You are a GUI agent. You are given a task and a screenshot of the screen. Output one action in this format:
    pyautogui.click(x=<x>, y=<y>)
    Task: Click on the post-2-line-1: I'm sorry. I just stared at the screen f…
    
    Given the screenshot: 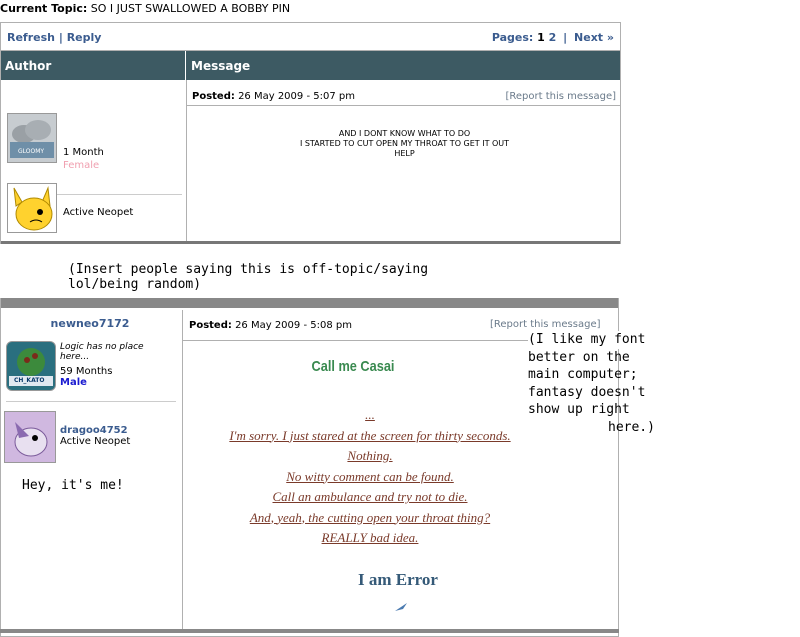 What is the action you would take?
    pyautogui.click(x=370, y=435)
    